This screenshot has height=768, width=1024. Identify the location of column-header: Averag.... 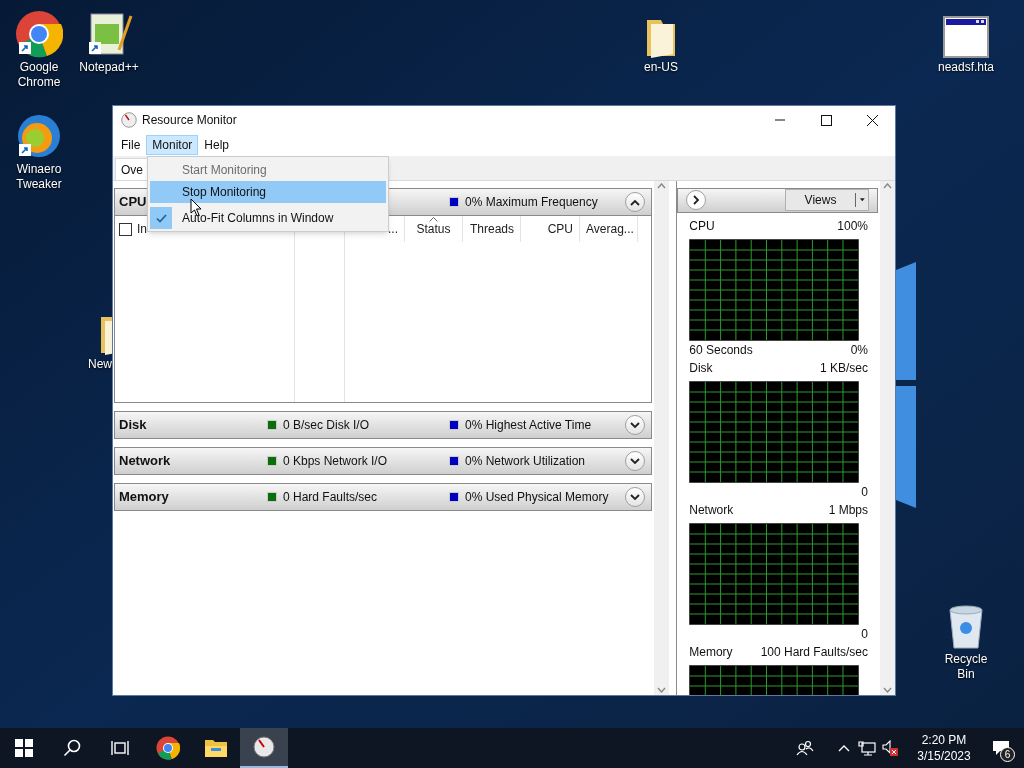
(610, 229).